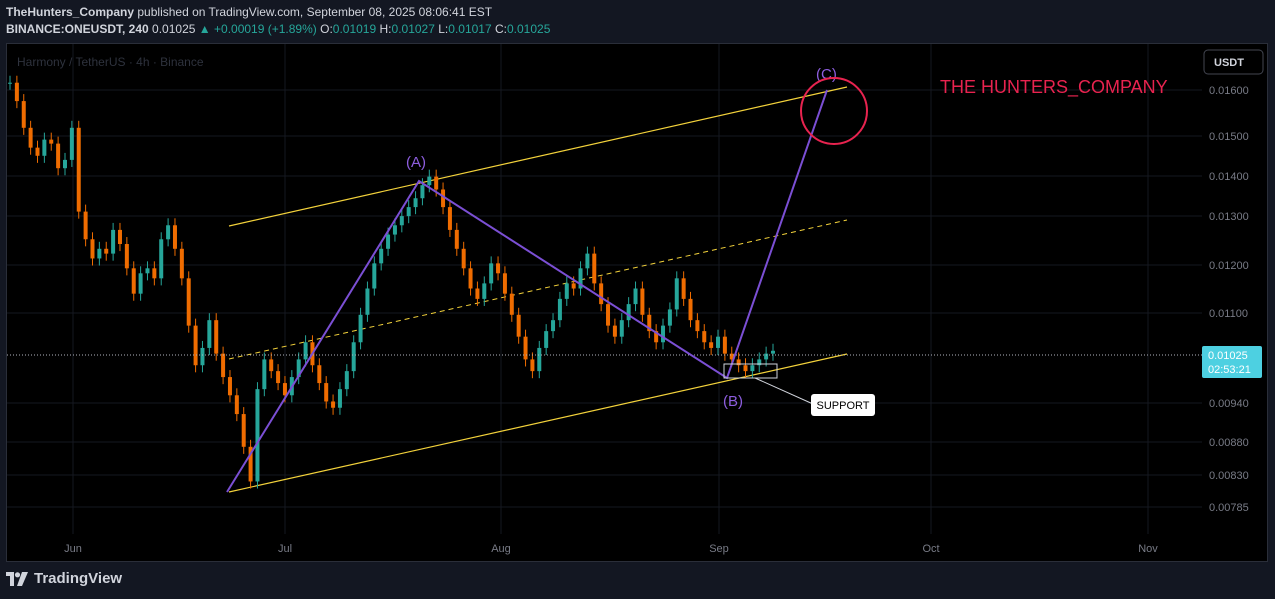 The height and width of the screenshot is (599, 1275). Describe the element at coordinates (538, 156) in the screenshot. I see `channel-upper-line` at that location.